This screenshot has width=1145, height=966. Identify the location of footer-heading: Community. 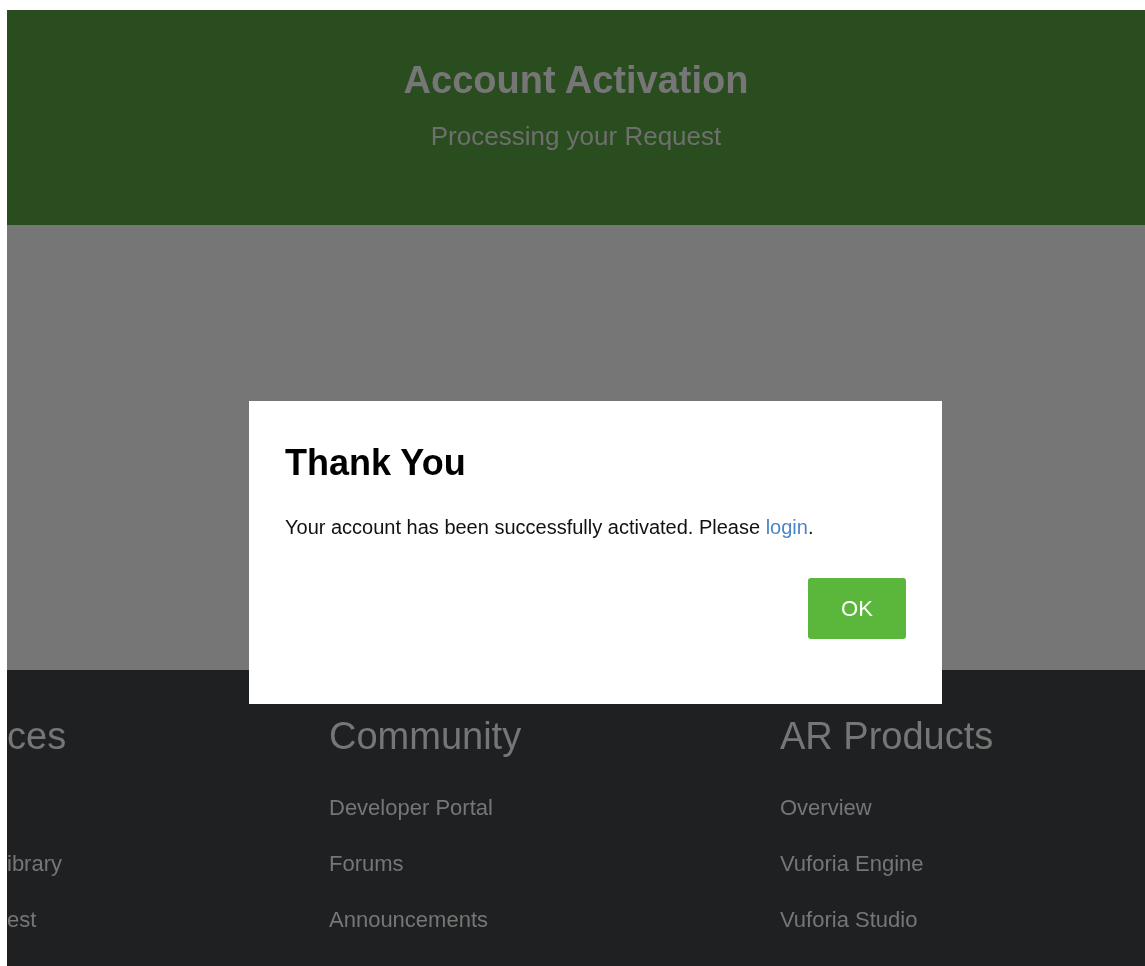
(426, 736).